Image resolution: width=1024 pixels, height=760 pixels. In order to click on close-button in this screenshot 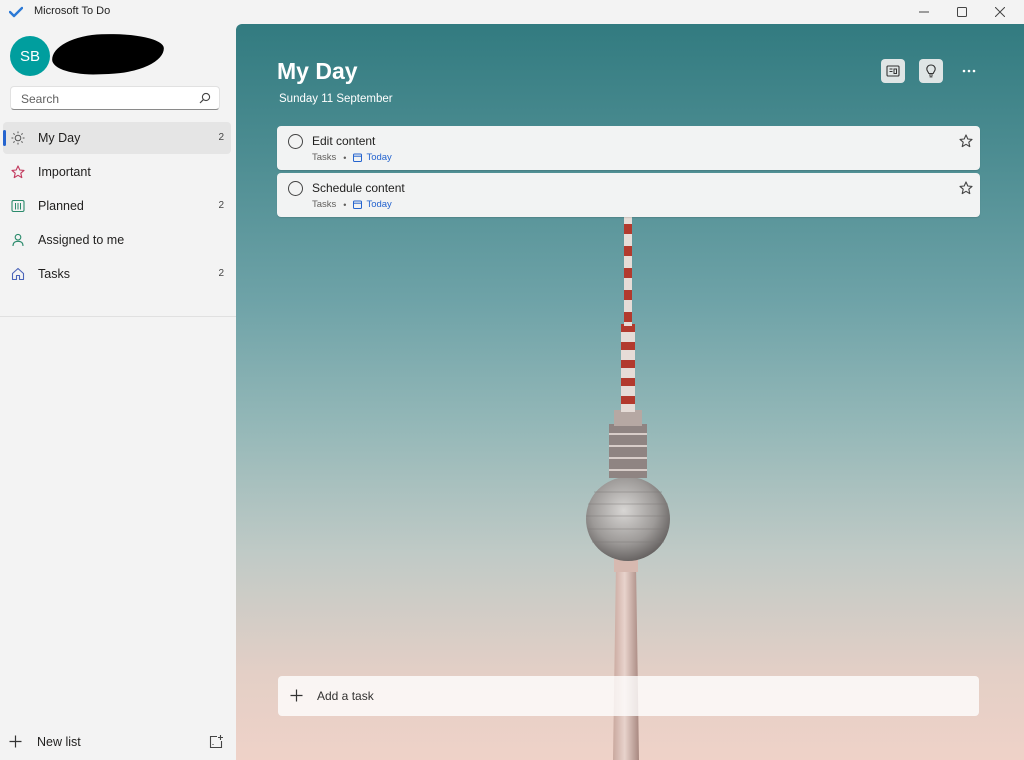, I will do `click(1000, 12)`.